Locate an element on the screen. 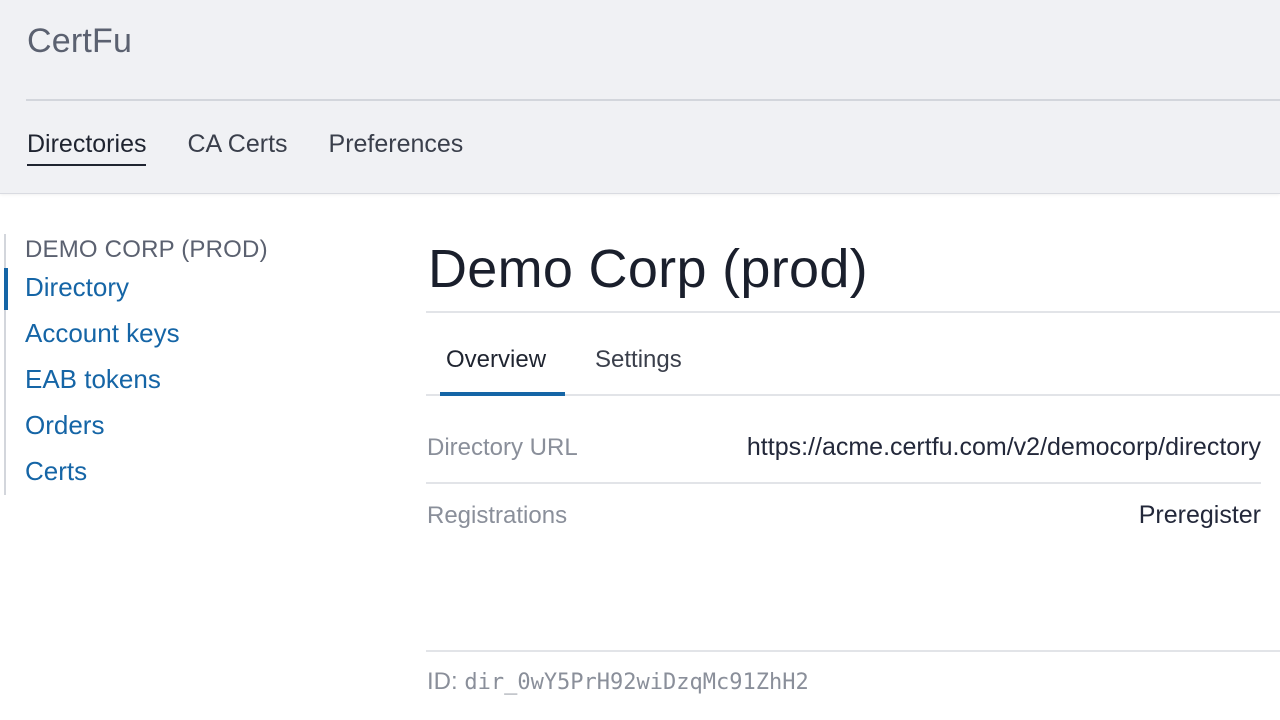 The height and width of the screenshot is (720, 1280). tab-settings: Settings is located at coordinates (638, 360).